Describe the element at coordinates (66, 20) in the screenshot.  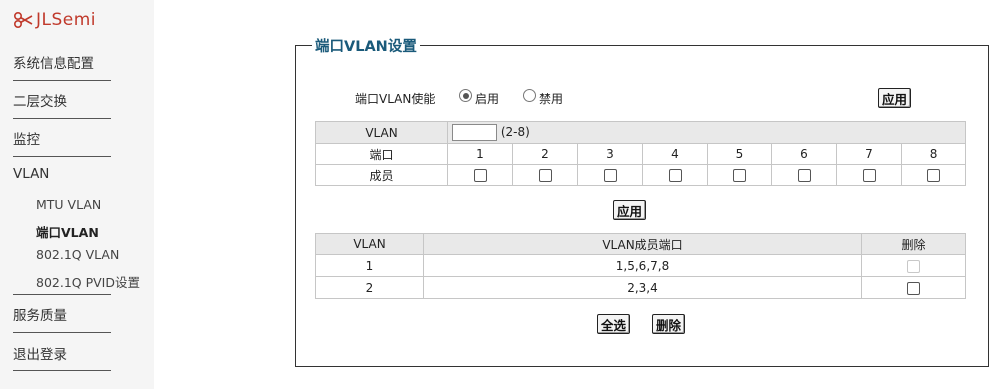
I see `brand-name: JLSemi` at that location.